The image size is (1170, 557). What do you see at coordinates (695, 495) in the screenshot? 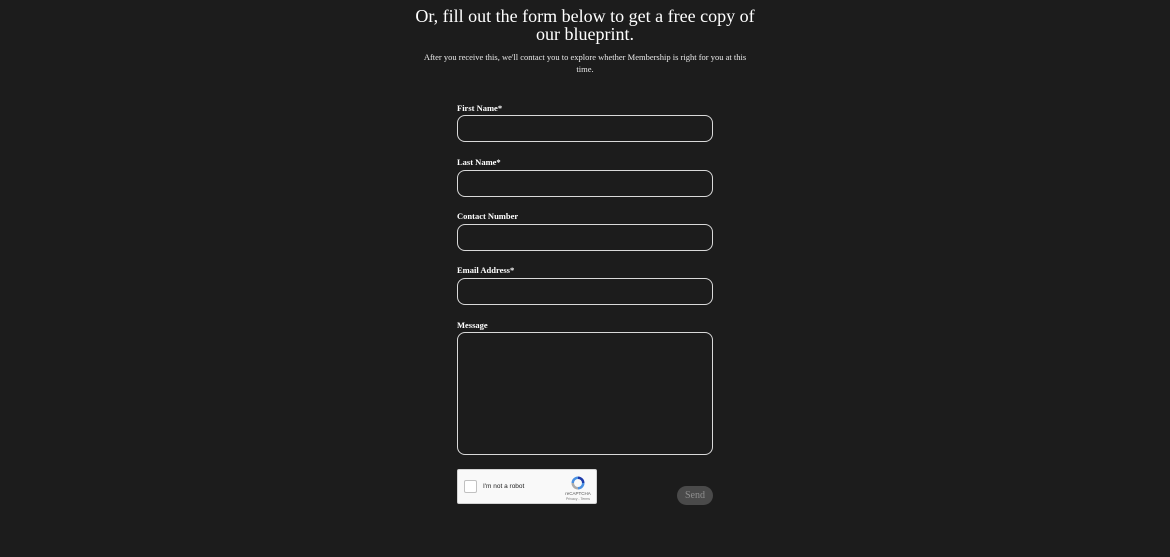
I see `send-button: Send` at bounding box center [695, 495].